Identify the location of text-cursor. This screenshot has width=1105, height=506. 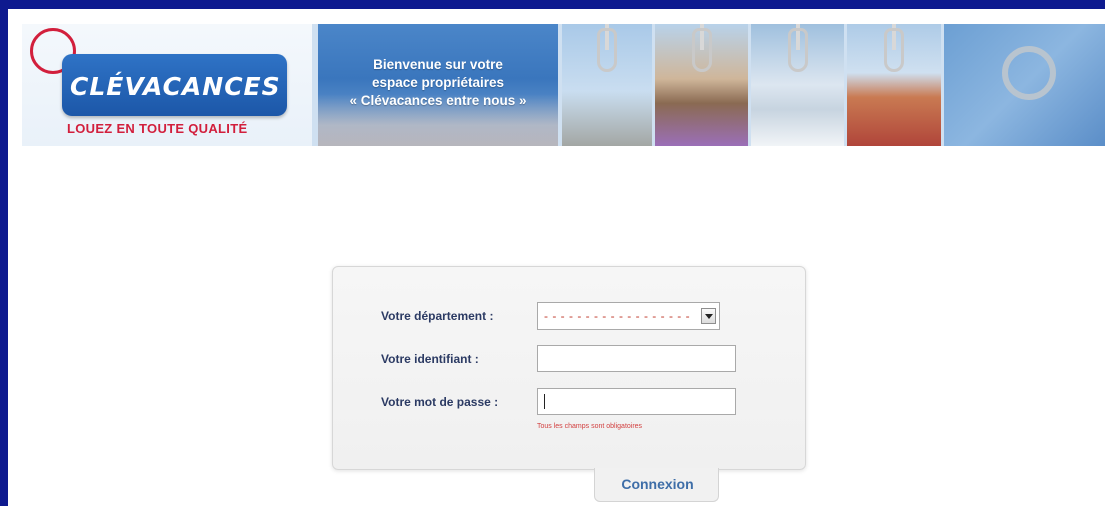
(544, 401).